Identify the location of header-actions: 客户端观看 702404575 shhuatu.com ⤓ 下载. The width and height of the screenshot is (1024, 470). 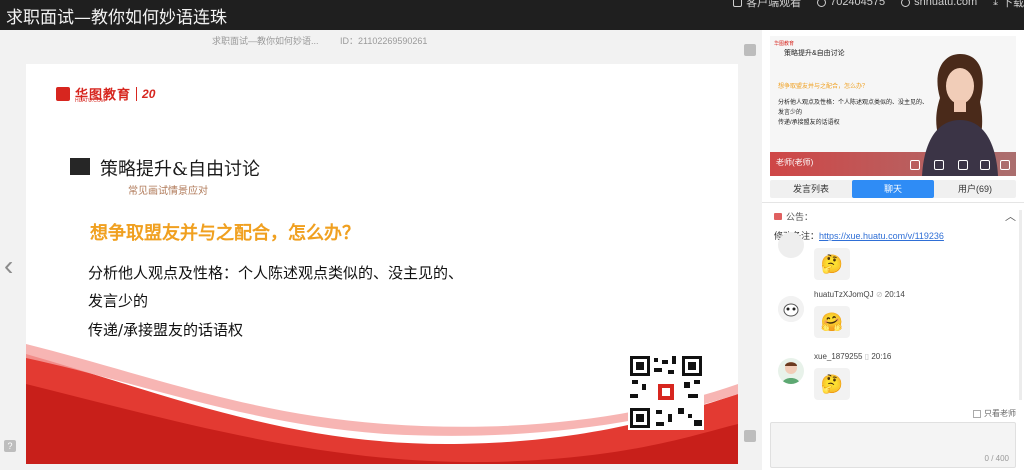
(878, 5).